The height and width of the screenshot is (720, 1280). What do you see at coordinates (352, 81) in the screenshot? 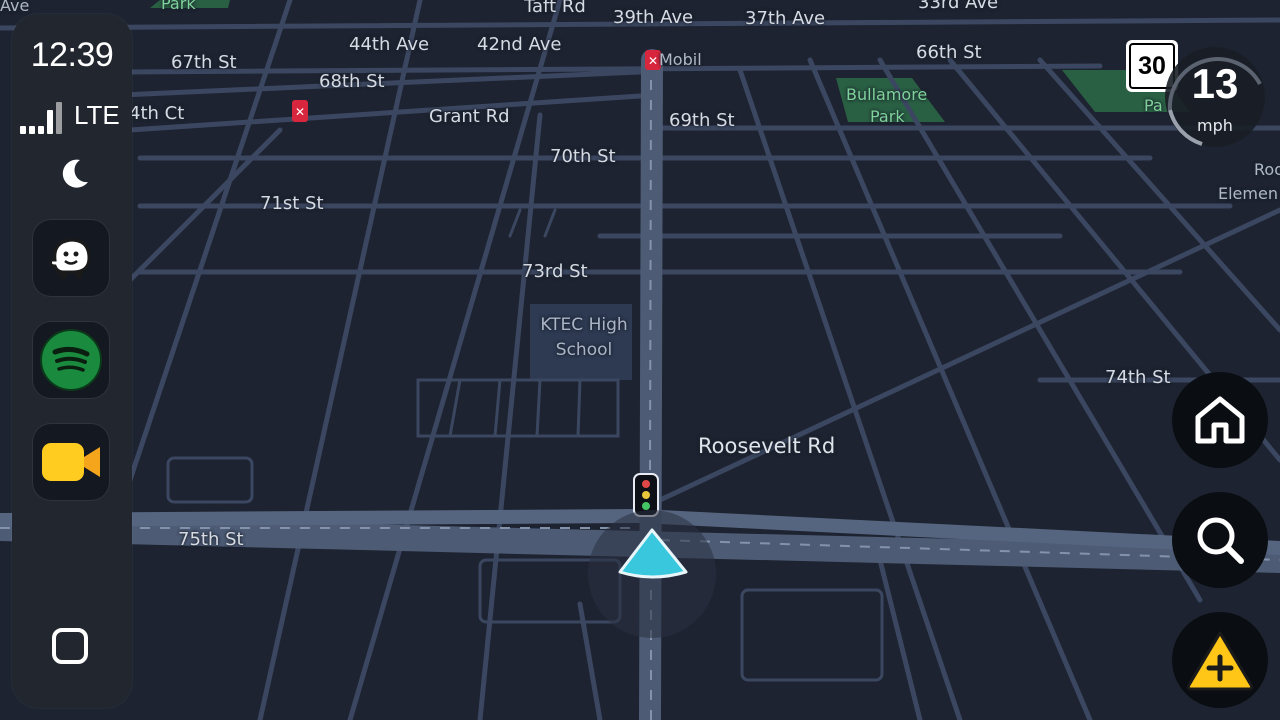
I see `map-label: 68th St` at bounding box center [352, 81].